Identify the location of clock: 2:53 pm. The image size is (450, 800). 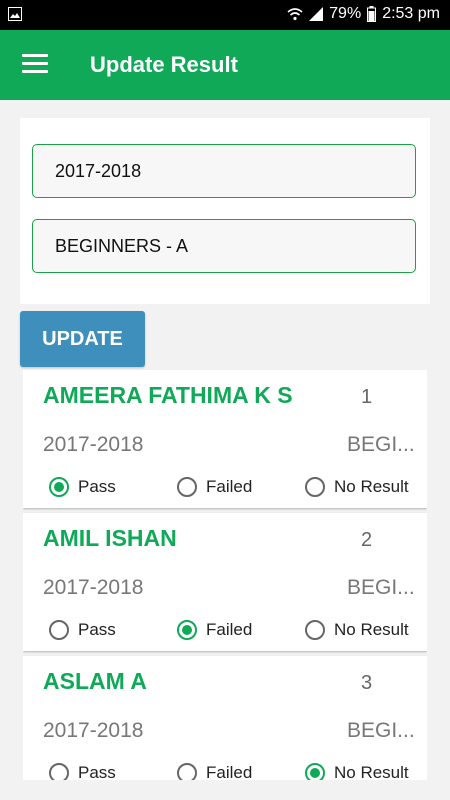
(411, 13).